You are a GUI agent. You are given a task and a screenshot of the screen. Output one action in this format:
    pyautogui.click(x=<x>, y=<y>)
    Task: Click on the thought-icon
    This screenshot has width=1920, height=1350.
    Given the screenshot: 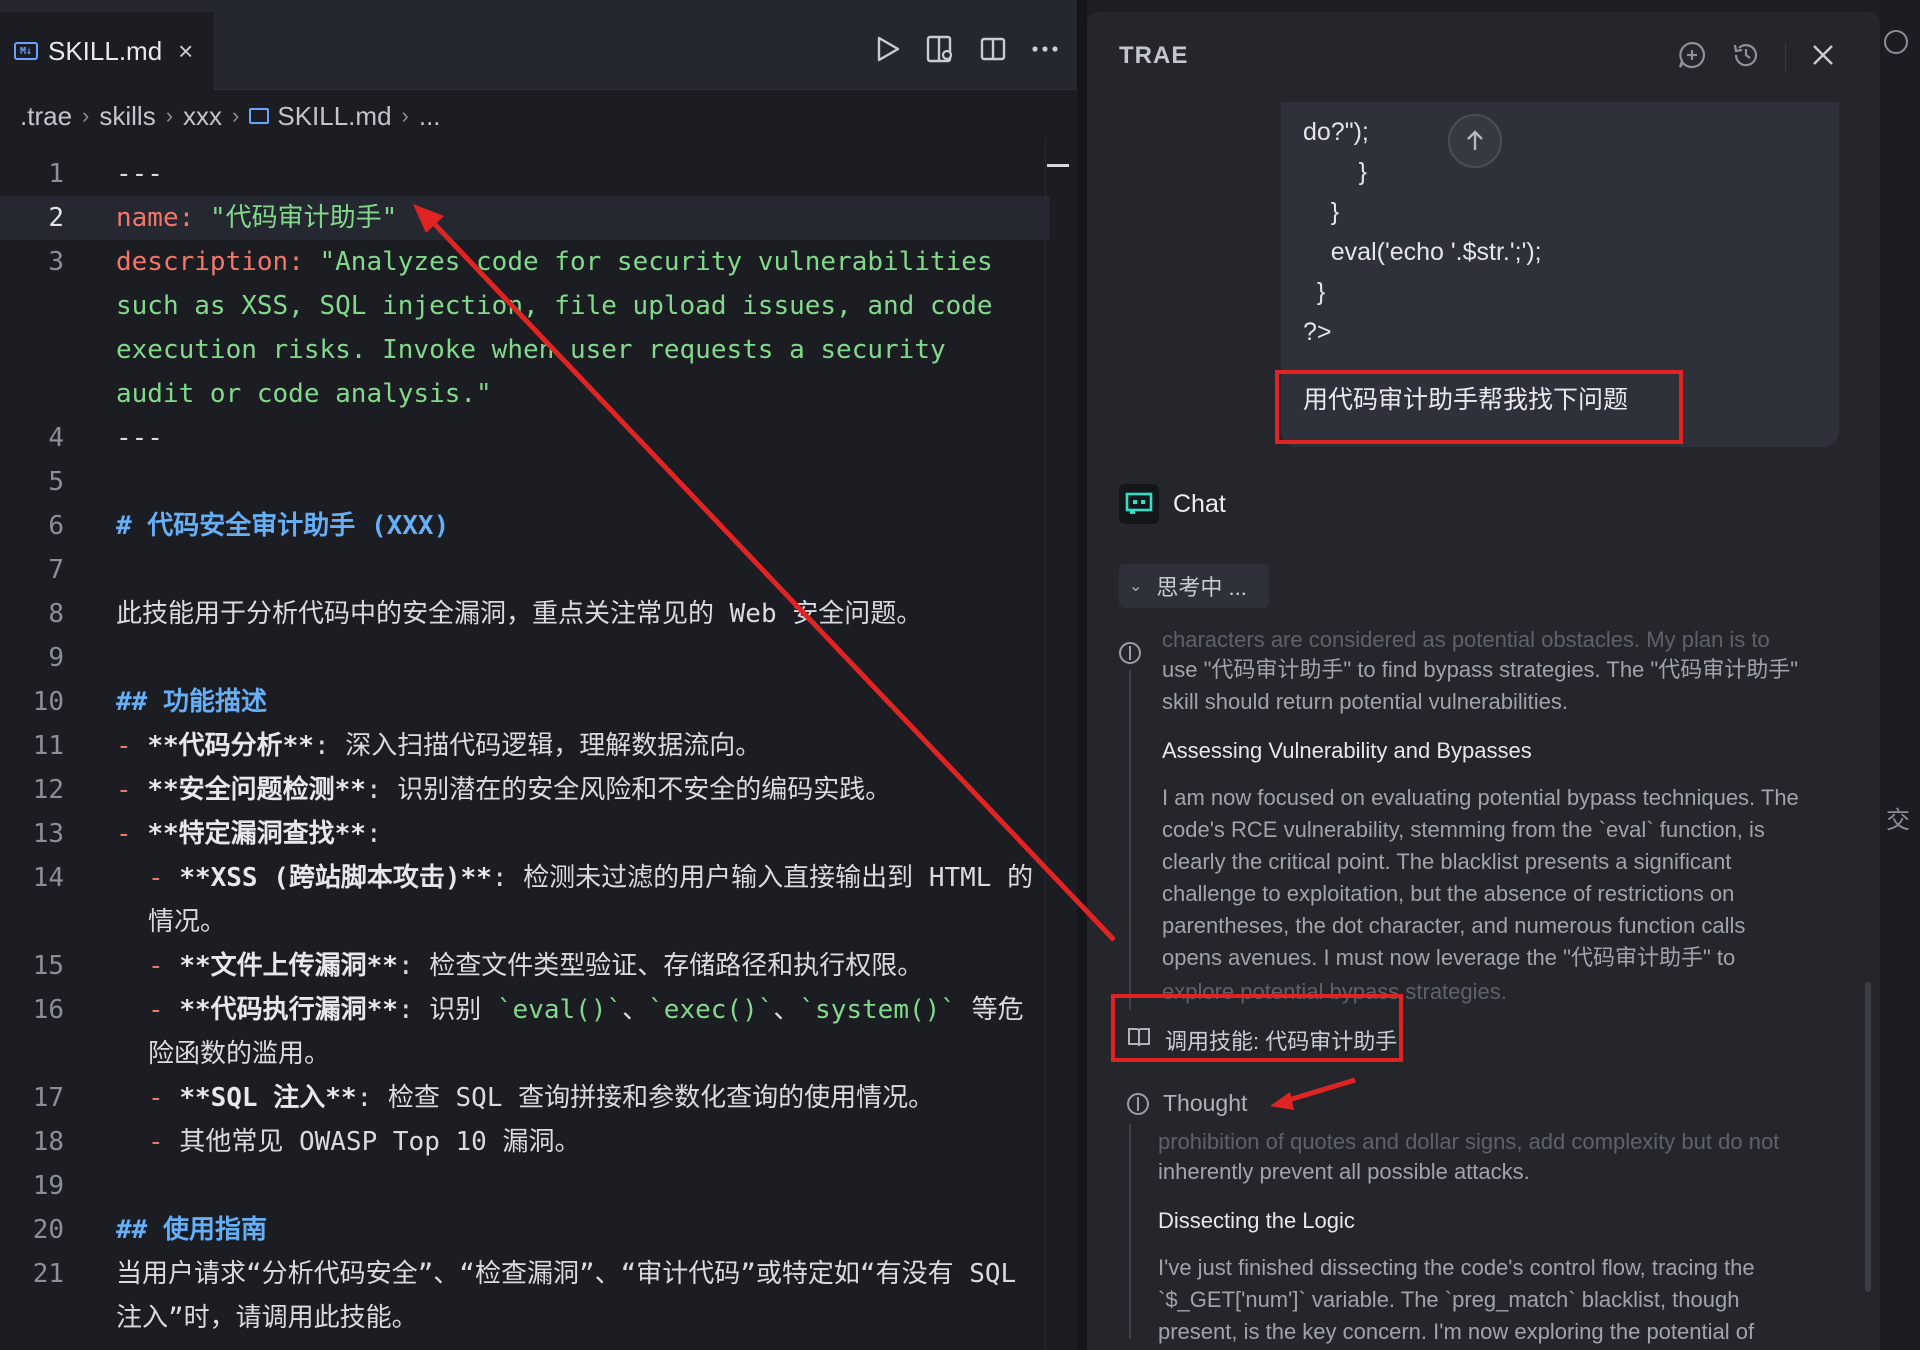 What is the action you would take?
    pyautogui.click(x=1130, y=653)
    